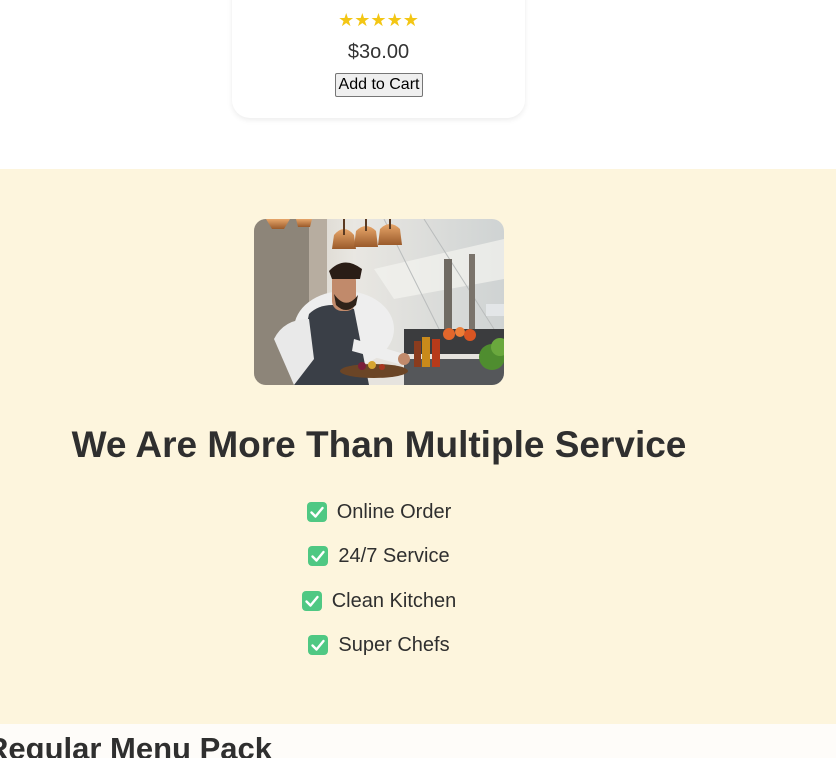  Describe the element at coordinates (418, 741) in the screenshot. I see `regular-menu-section: Regular Menu Pack` at that location.